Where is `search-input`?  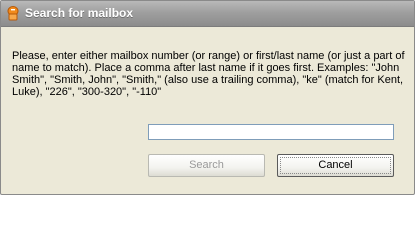
search-input is located at coordinates (271, 132).